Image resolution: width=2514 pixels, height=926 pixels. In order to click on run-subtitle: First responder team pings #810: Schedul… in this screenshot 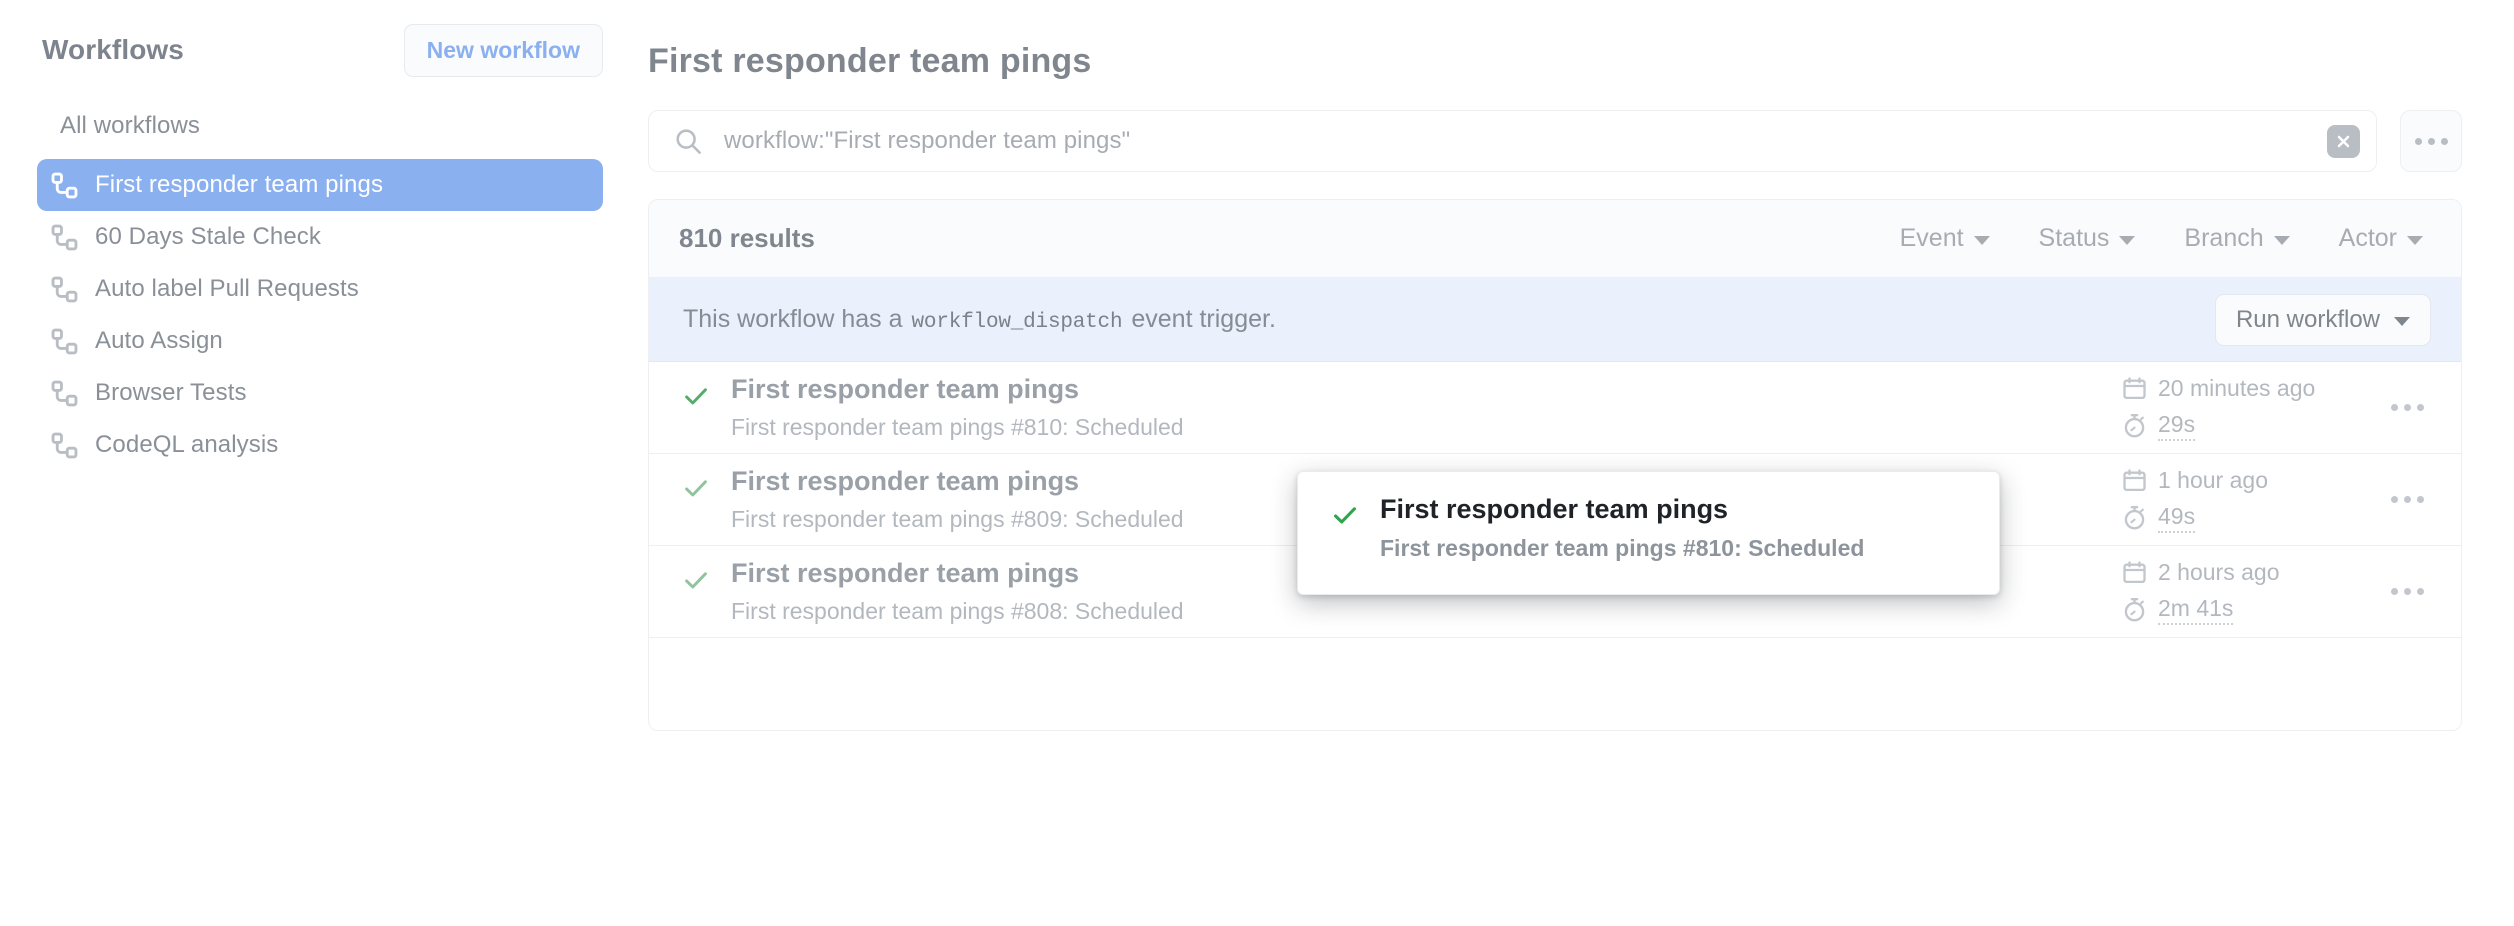, I will do `click(957, 427)`.